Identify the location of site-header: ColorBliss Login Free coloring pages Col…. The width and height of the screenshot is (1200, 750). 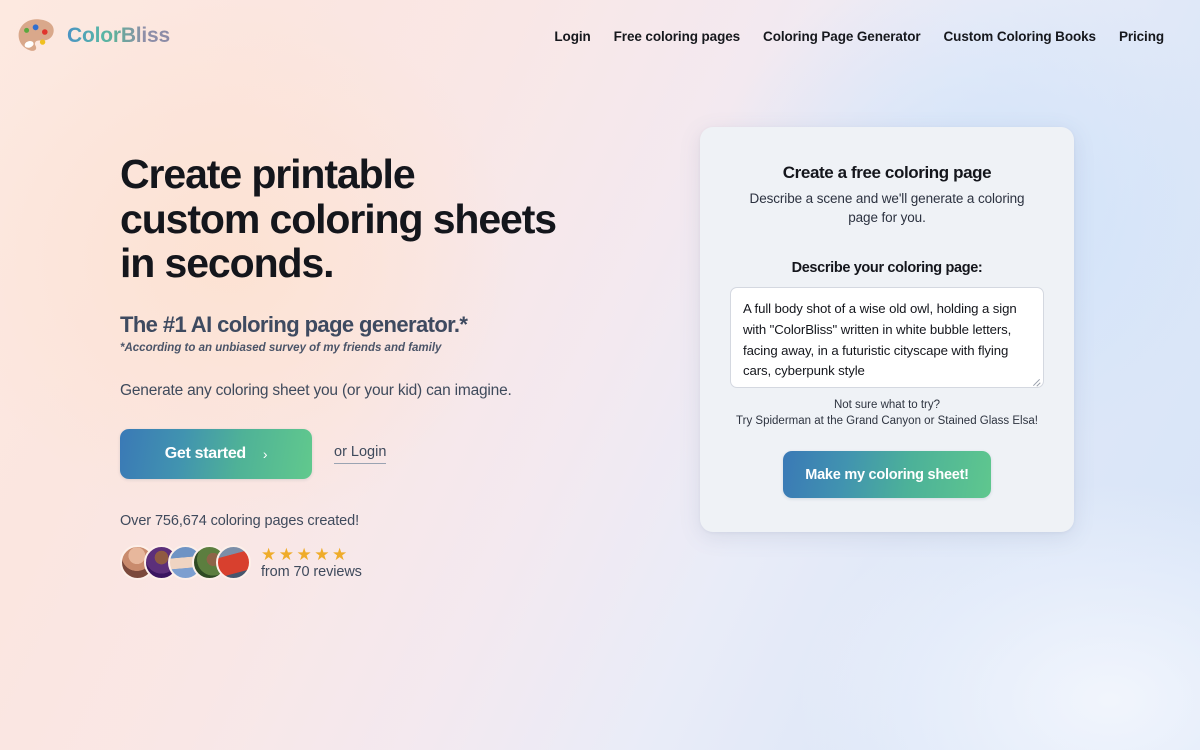
(600, 36).